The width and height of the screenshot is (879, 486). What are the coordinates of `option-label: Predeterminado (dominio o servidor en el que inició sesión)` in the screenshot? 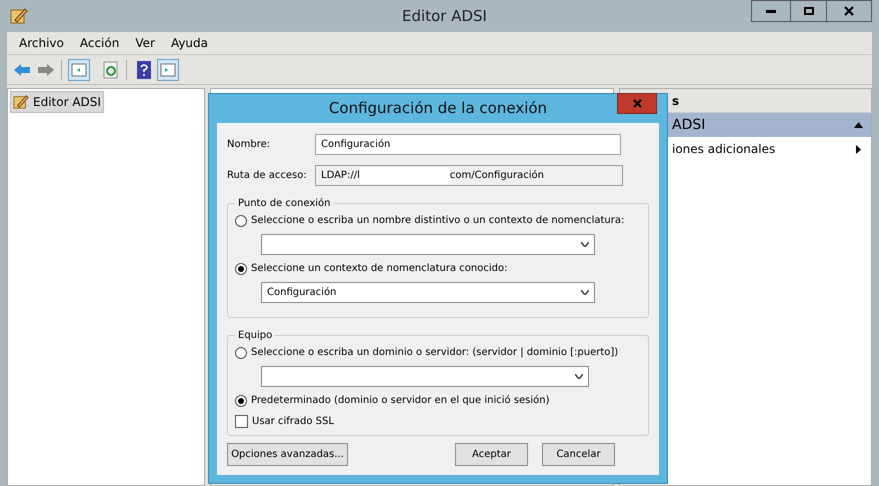 It's located at (400, 401).